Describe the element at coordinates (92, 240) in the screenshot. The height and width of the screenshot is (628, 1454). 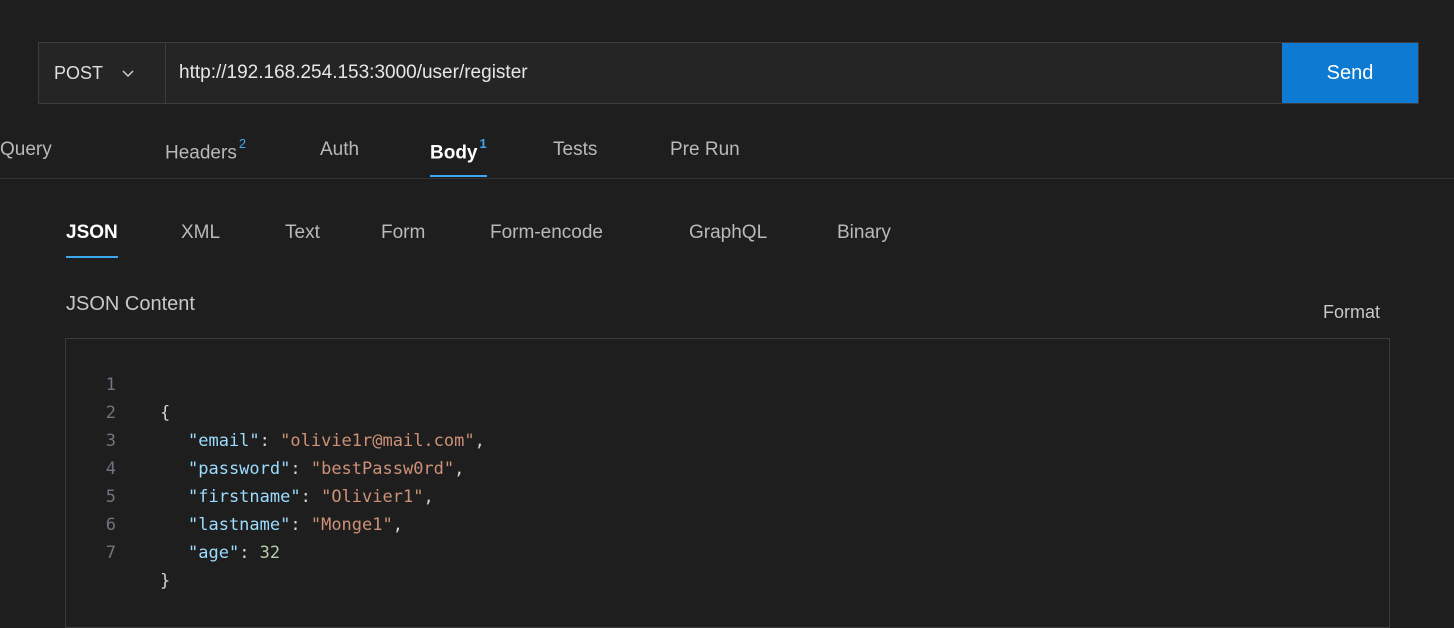
I see `body-tab-json: JSON` at that location.